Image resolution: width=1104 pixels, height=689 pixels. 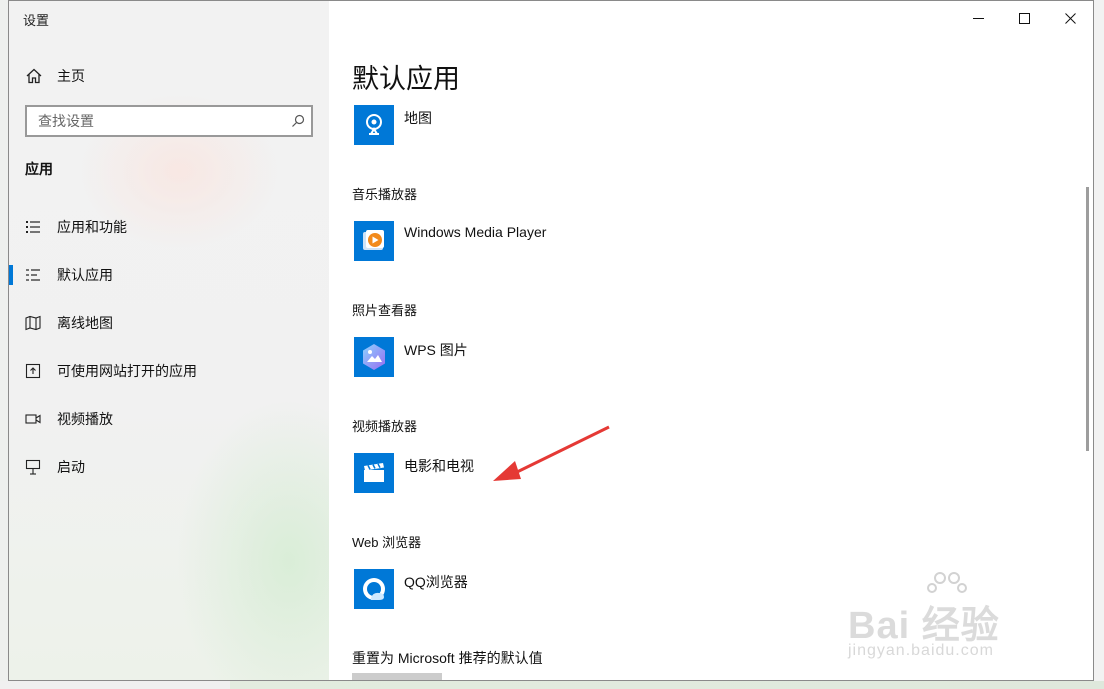 What do you see at coordinates (552, 685) in the screenshot?
I see `background-edge-bottom` at bounding box center [552, 685].